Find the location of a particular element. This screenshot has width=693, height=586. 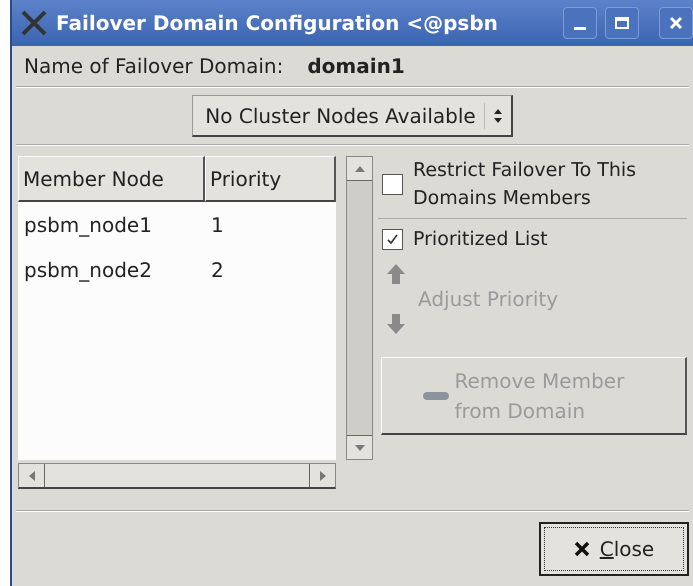

minimize-button is located at coordinates (580, 23).